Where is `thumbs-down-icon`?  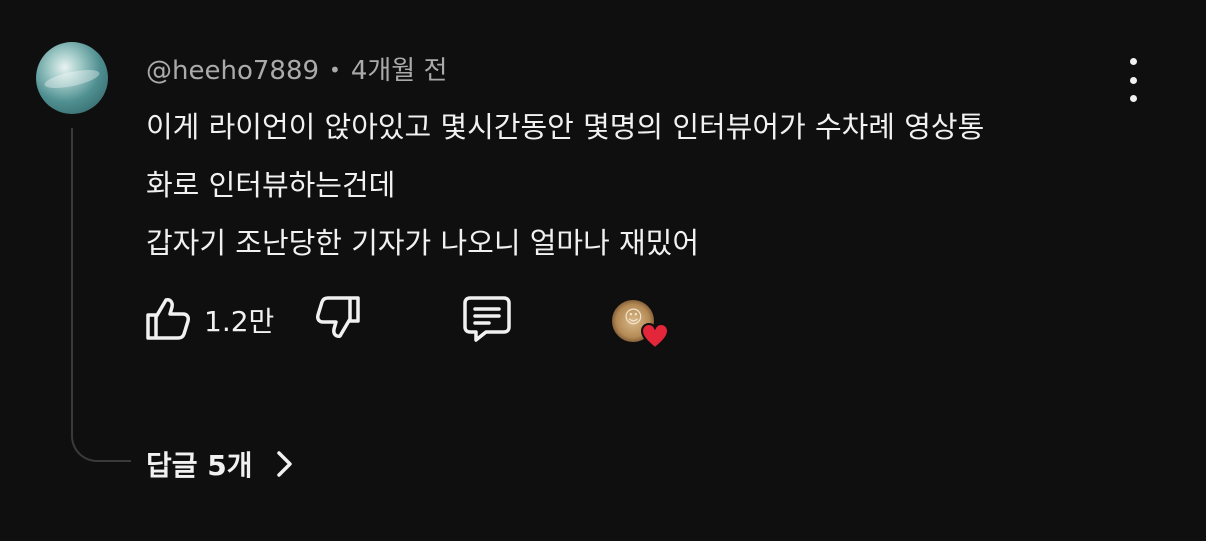
thumbs-down-icon is located at coordinates (338, 317).